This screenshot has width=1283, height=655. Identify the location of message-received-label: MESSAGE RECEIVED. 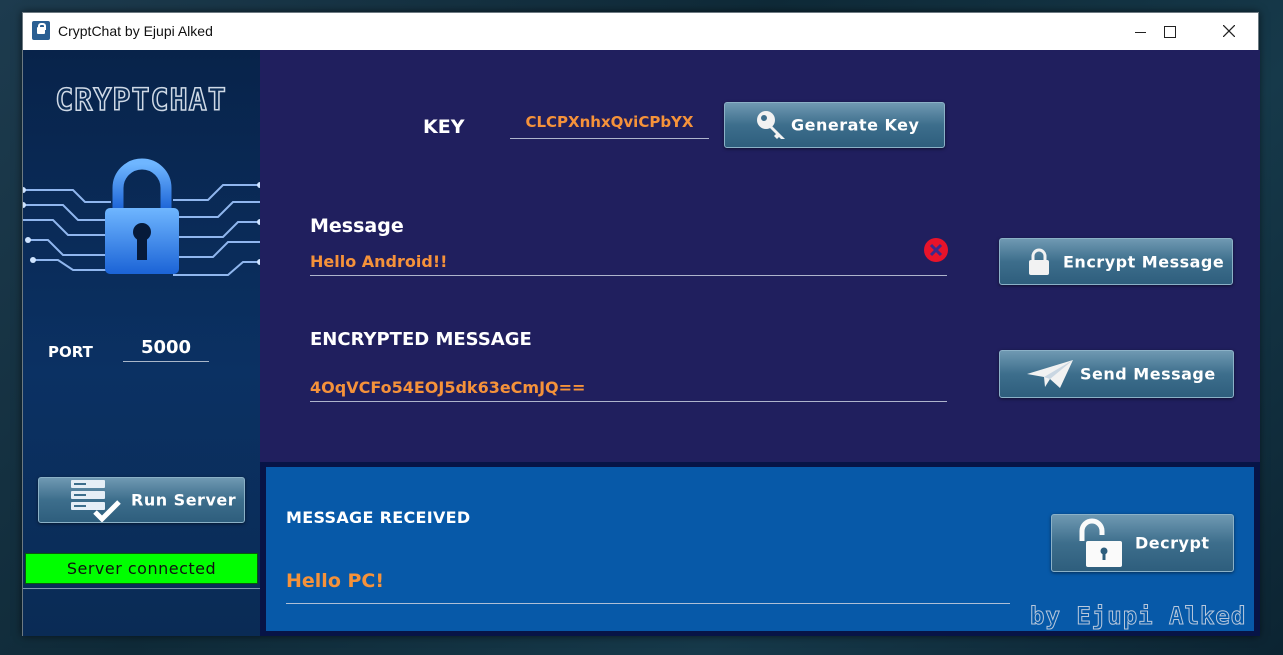
(378, 517).